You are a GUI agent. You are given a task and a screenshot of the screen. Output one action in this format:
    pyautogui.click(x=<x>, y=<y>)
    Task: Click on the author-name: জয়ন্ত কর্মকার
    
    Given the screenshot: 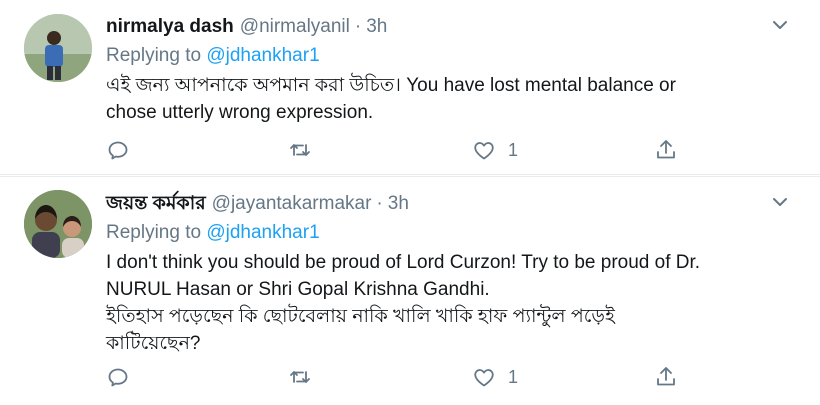 What is the action you would take?
    pyautogui.click(x=156, y=204)
    